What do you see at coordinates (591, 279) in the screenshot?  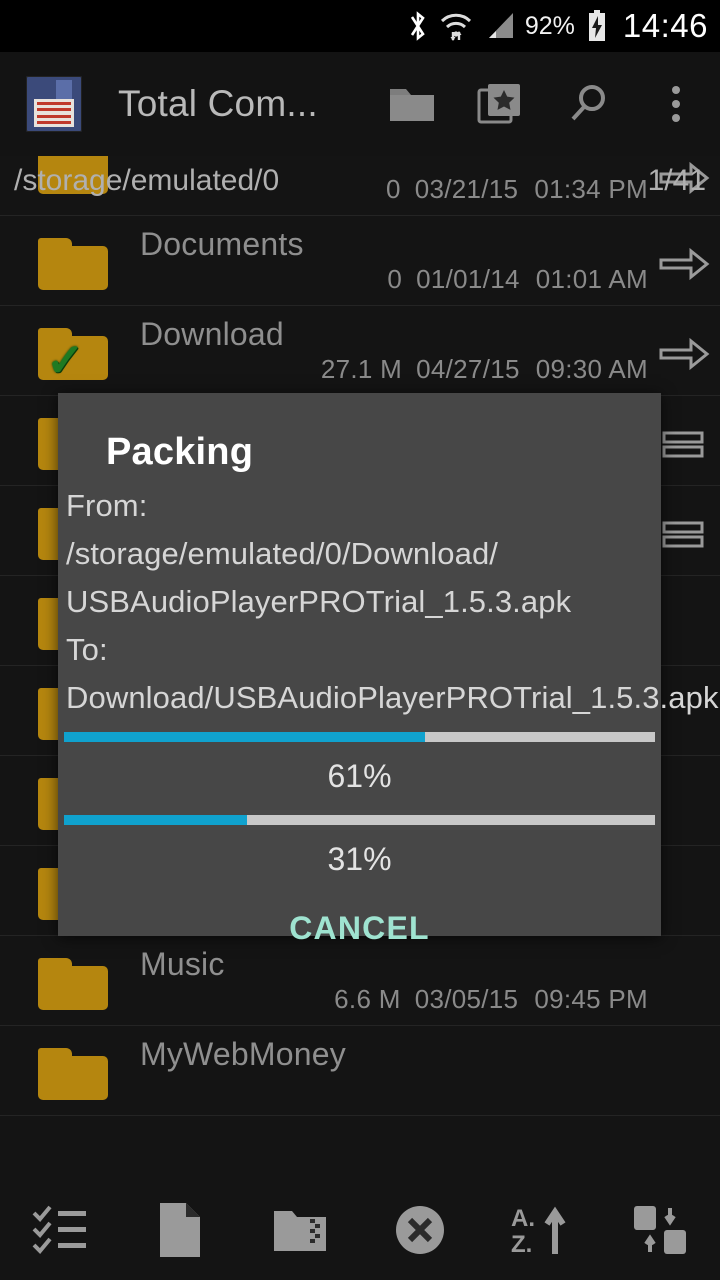 I see `file-time: 01:01 AM` at bounding box center [591, 279].